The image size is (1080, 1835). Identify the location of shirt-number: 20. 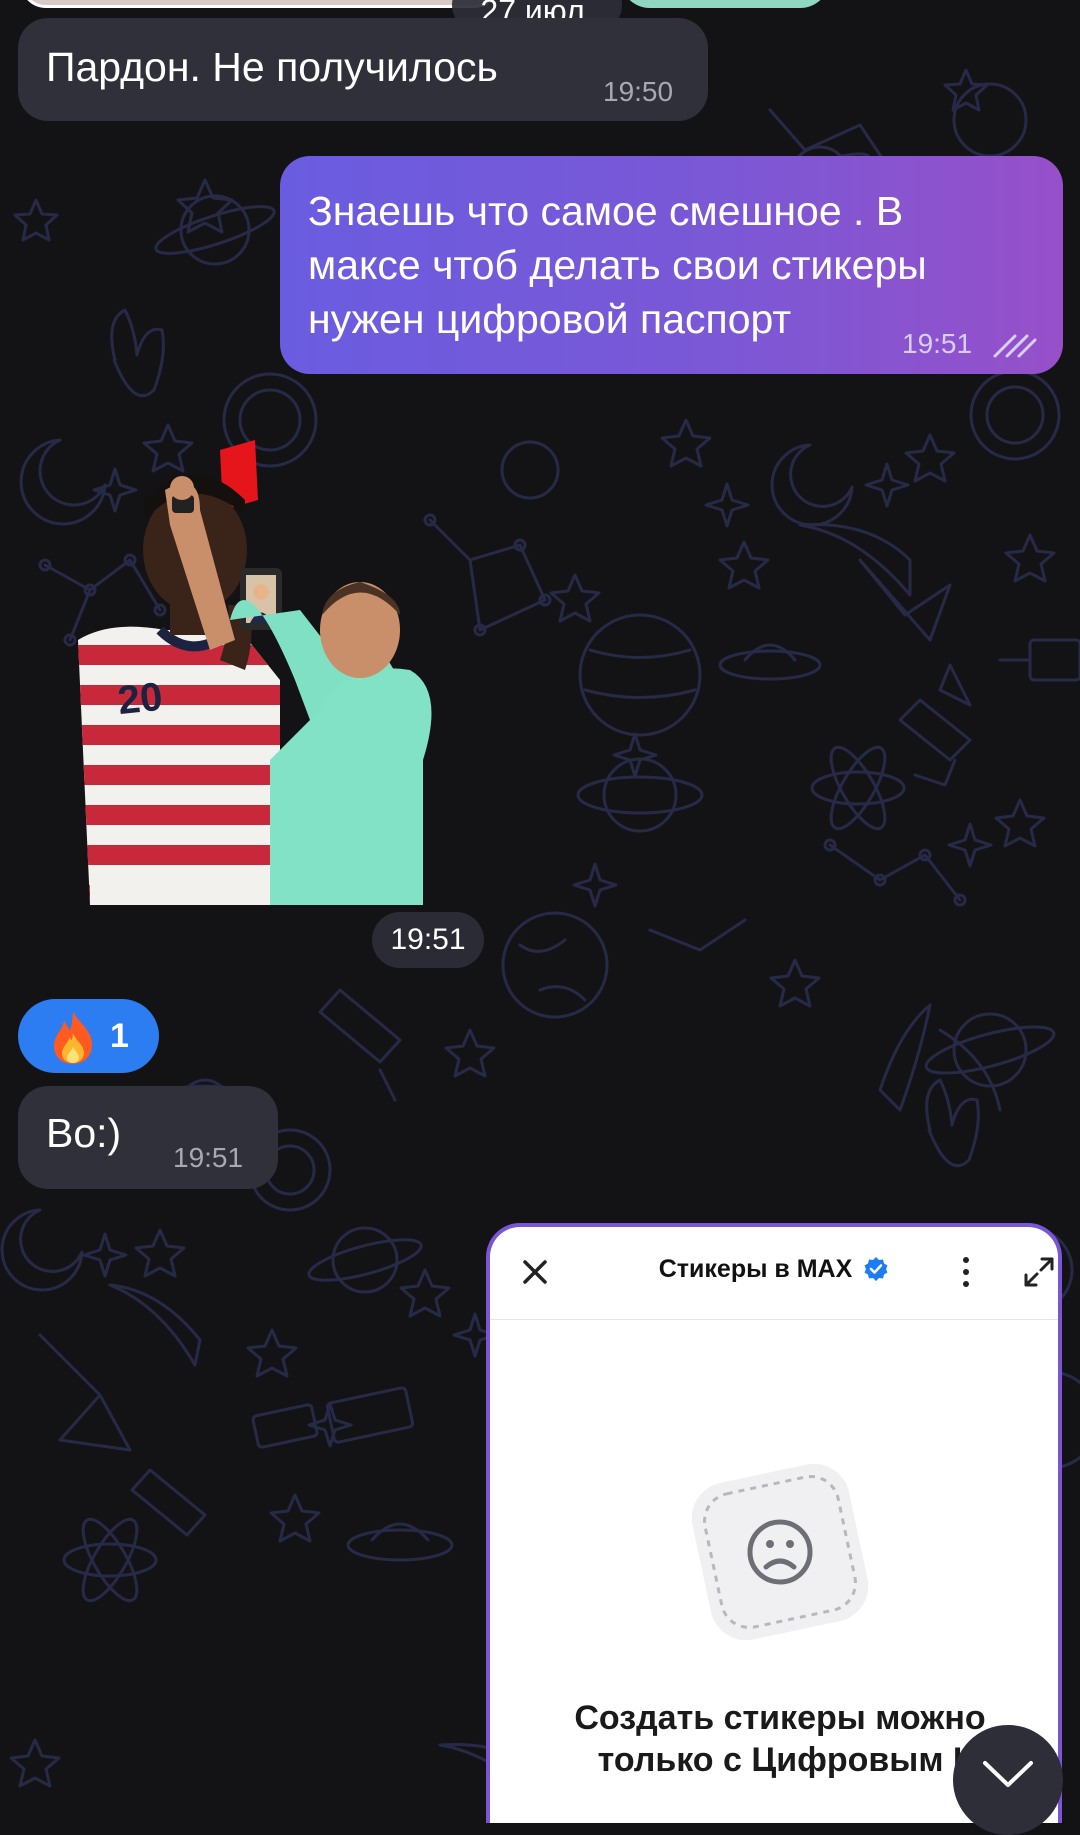
(140, 699).